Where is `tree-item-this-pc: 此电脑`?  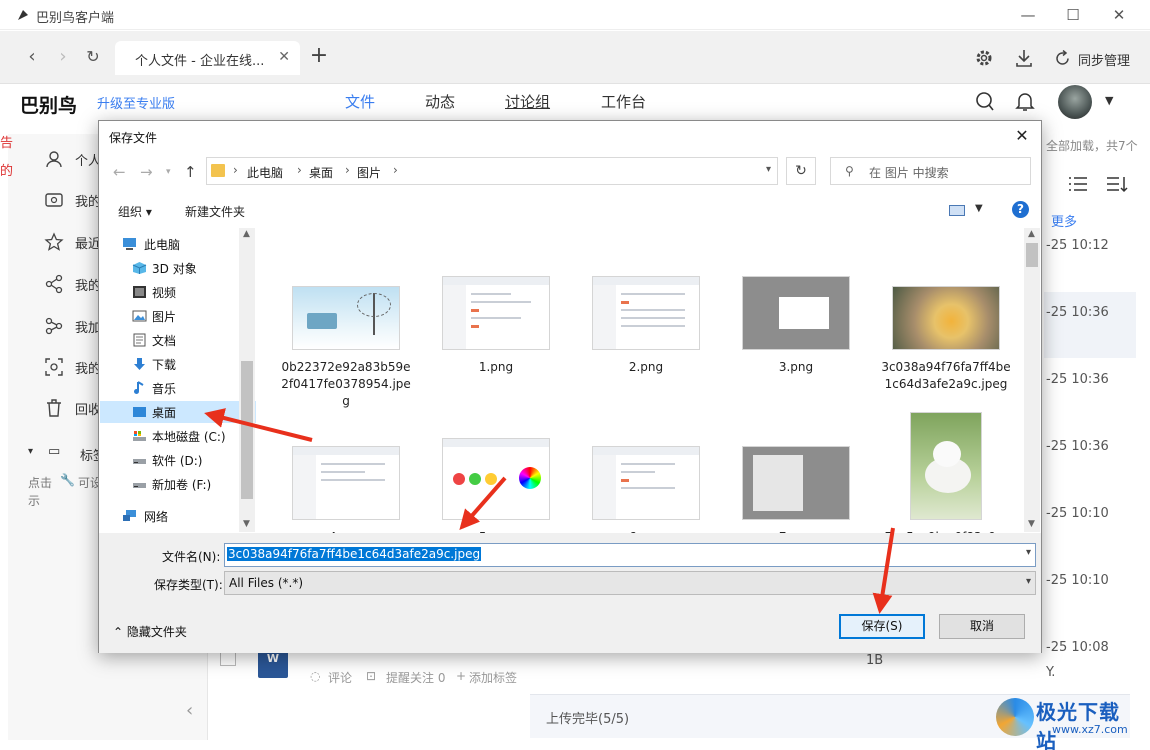 tree-item-this-pc: 此电脑 is located at coordinates (178, 244).